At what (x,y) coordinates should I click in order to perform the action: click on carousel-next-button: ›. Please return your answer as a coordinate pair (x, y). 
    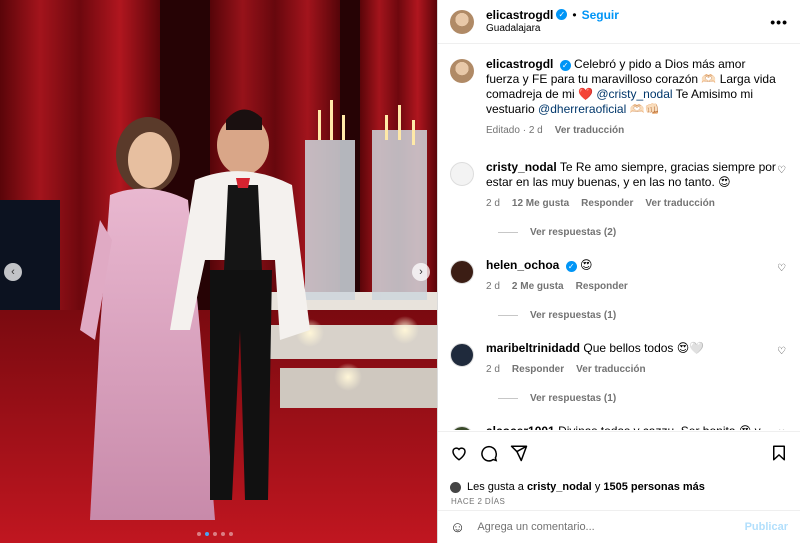
    Looking at the image, I should click on (421, 272).